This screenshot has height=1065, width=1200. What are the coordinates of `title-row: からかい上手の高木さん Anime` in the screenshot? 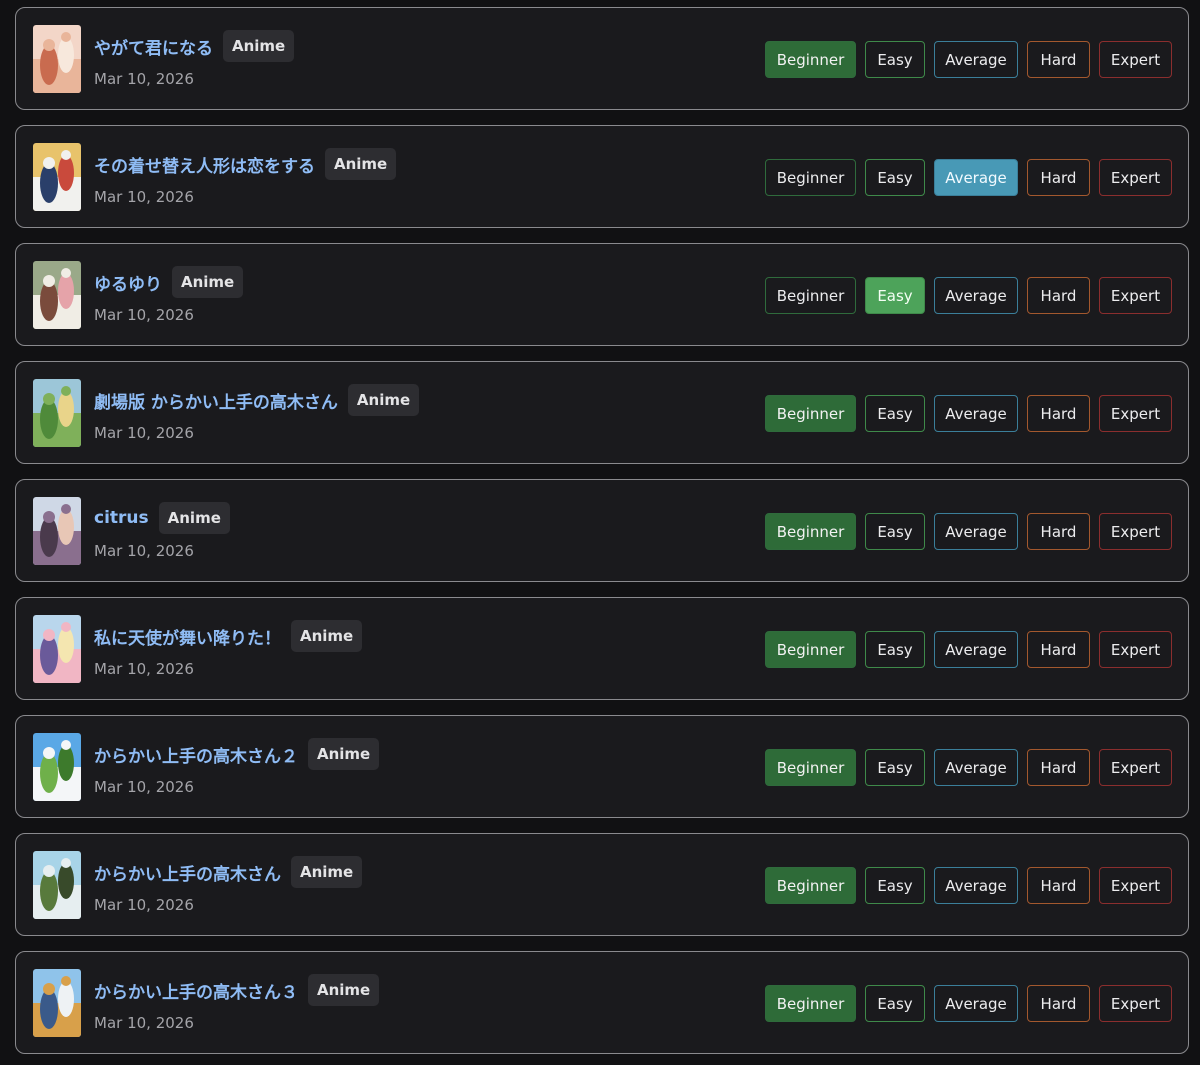 It's located at (228, 872).